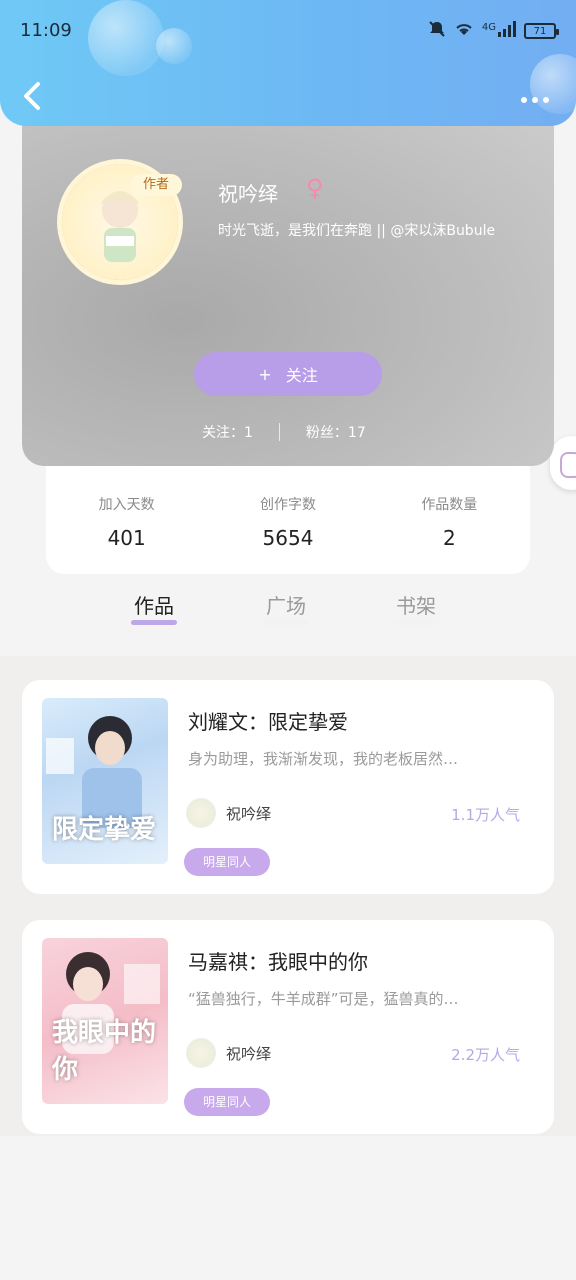 Image resolution: width=576 pixels, height=1280 pixels. What do you see at coordinates (46, 30) in the screenshot?
I see `status-time: 11:09` at bounding box center [46, 30].